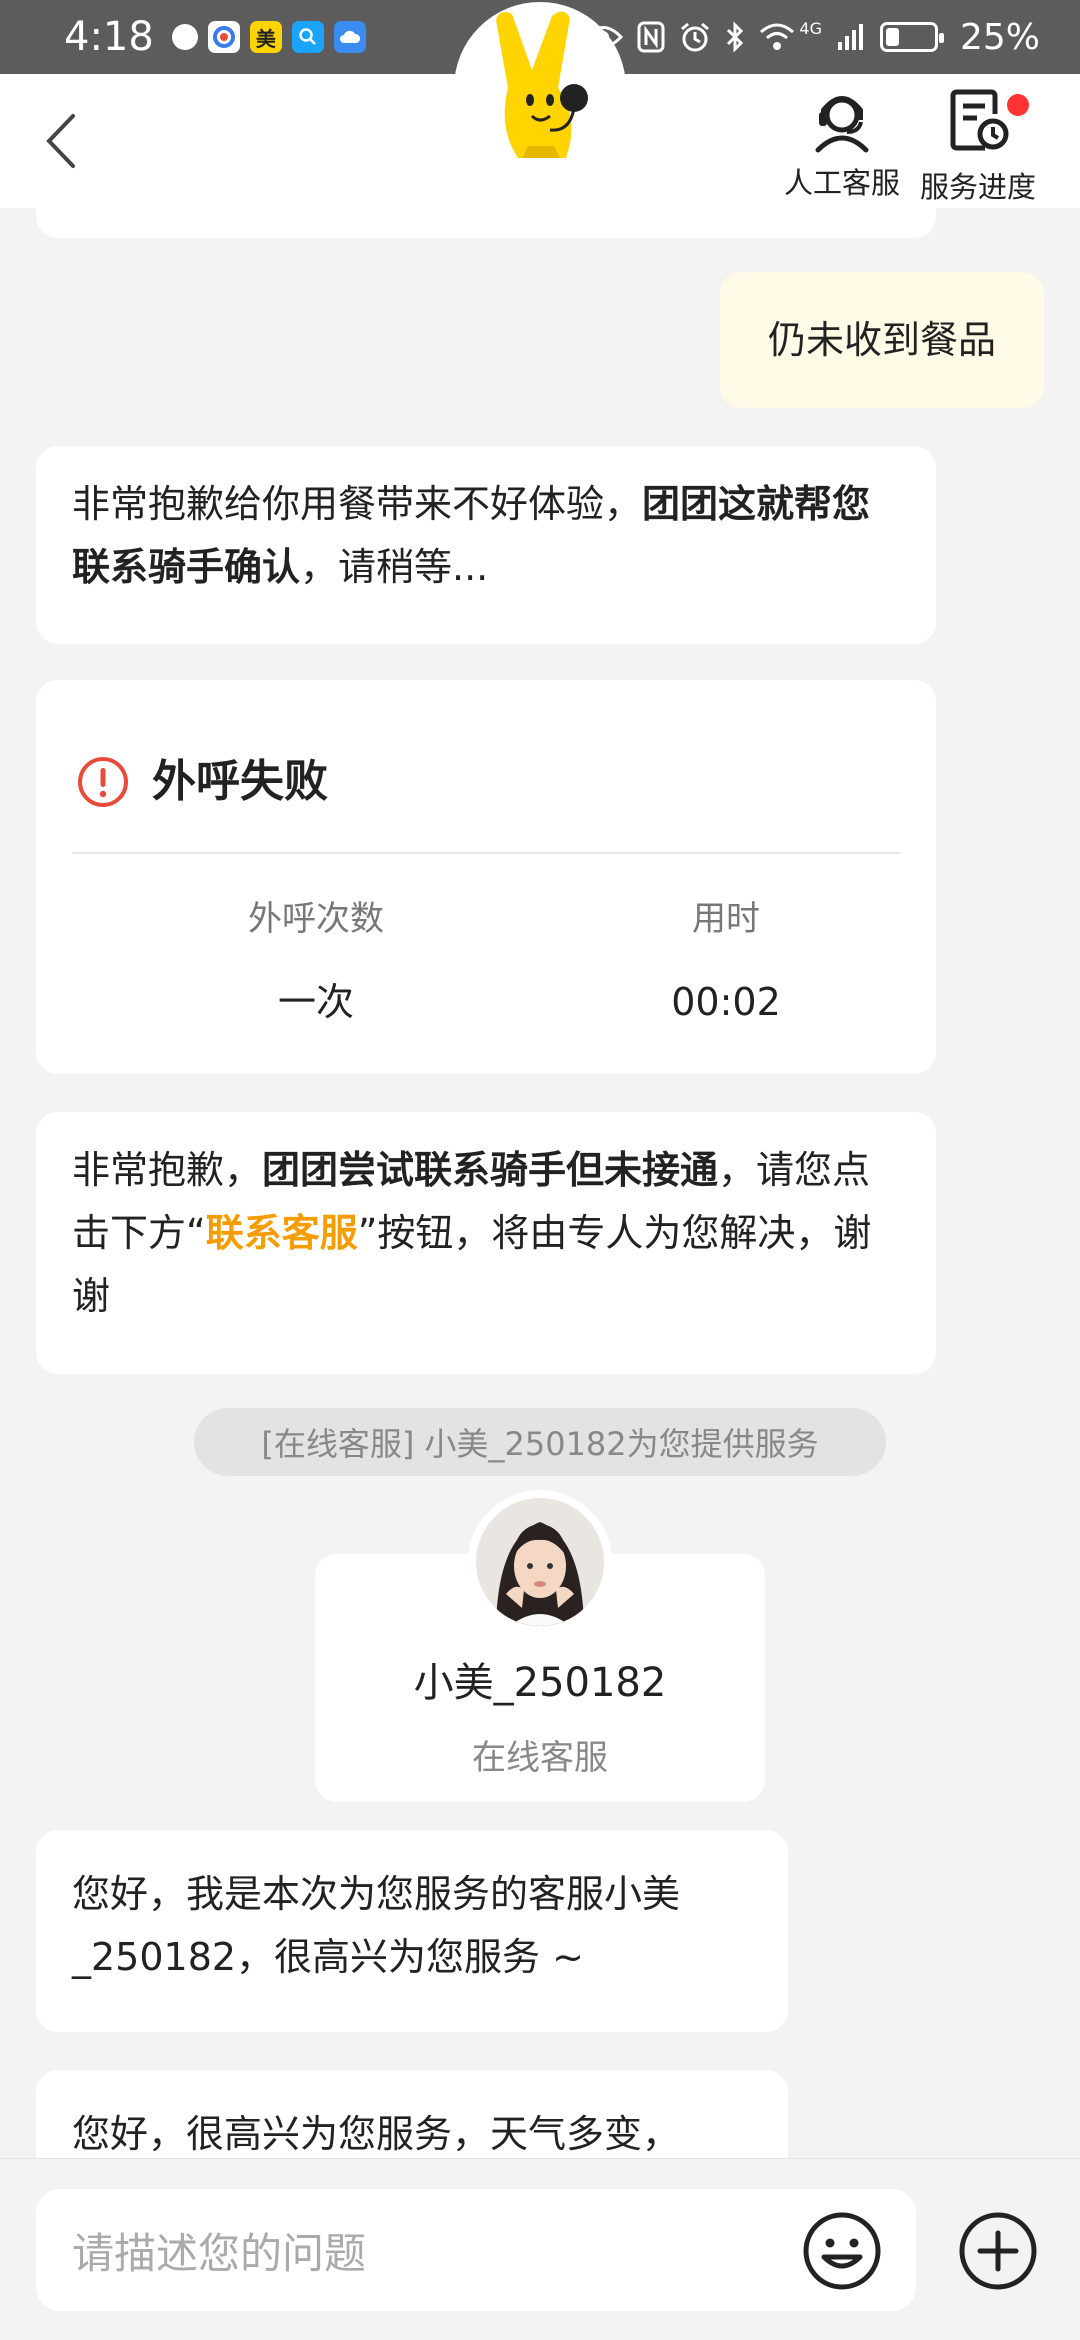  What do you see at coordinates (1018, 105) in the screenshot?
I see `notification-dot` at bounding box center [1018, 105].